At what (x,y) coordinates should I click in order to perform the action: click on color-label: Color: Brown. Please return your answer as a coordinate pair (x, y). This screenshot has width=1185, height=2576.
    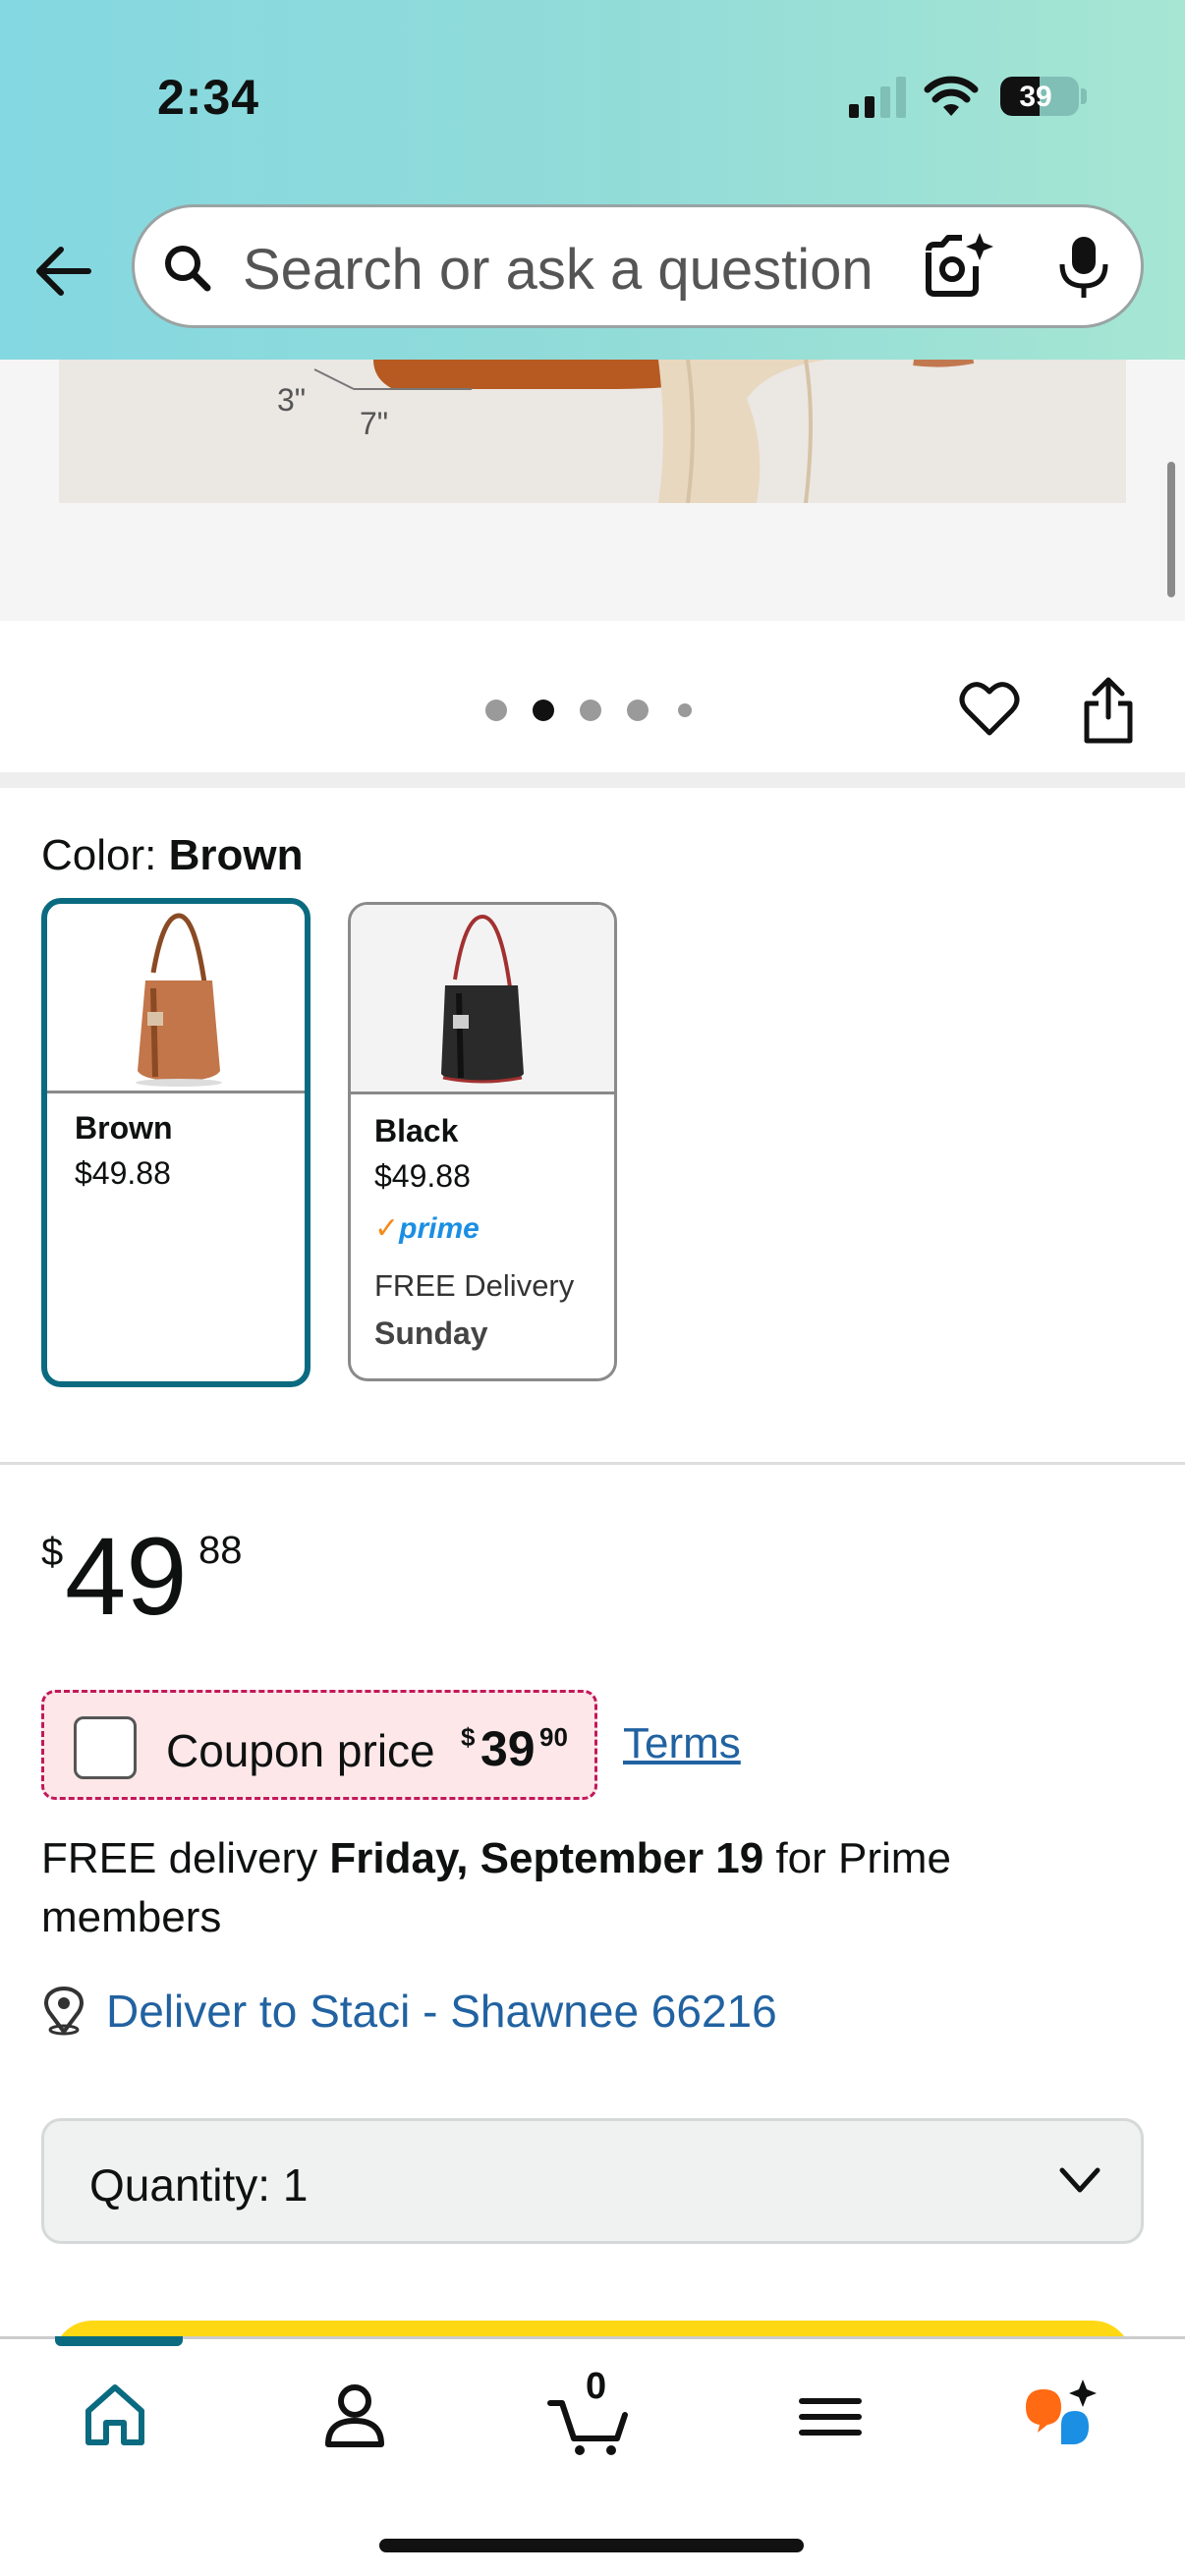
    Looking at the image, I should click on (172, 855).